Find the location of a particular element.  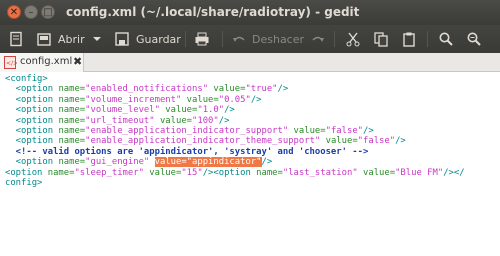

search-replace-button is located at coordinates (474, 39).